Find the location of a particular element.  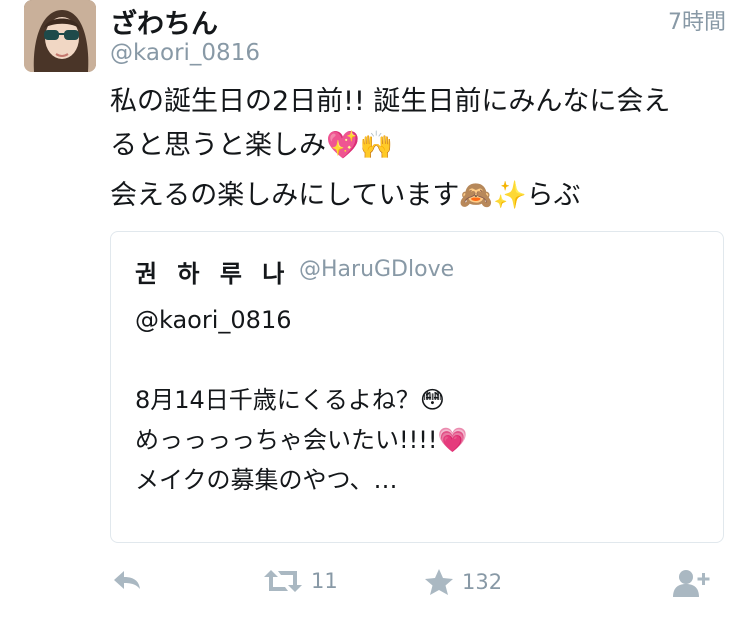

retweet-count: 11 is located at coordinates (324, 581).